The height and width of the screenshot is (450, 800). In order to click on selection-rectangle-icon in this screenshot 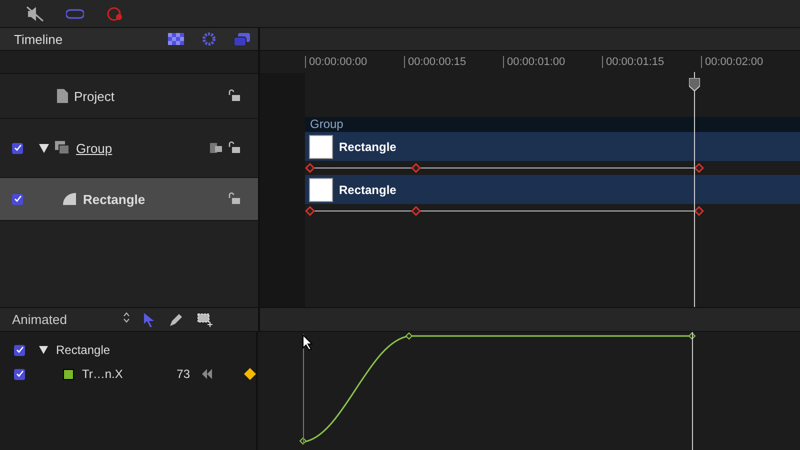, I will do `click(205, 319)`.